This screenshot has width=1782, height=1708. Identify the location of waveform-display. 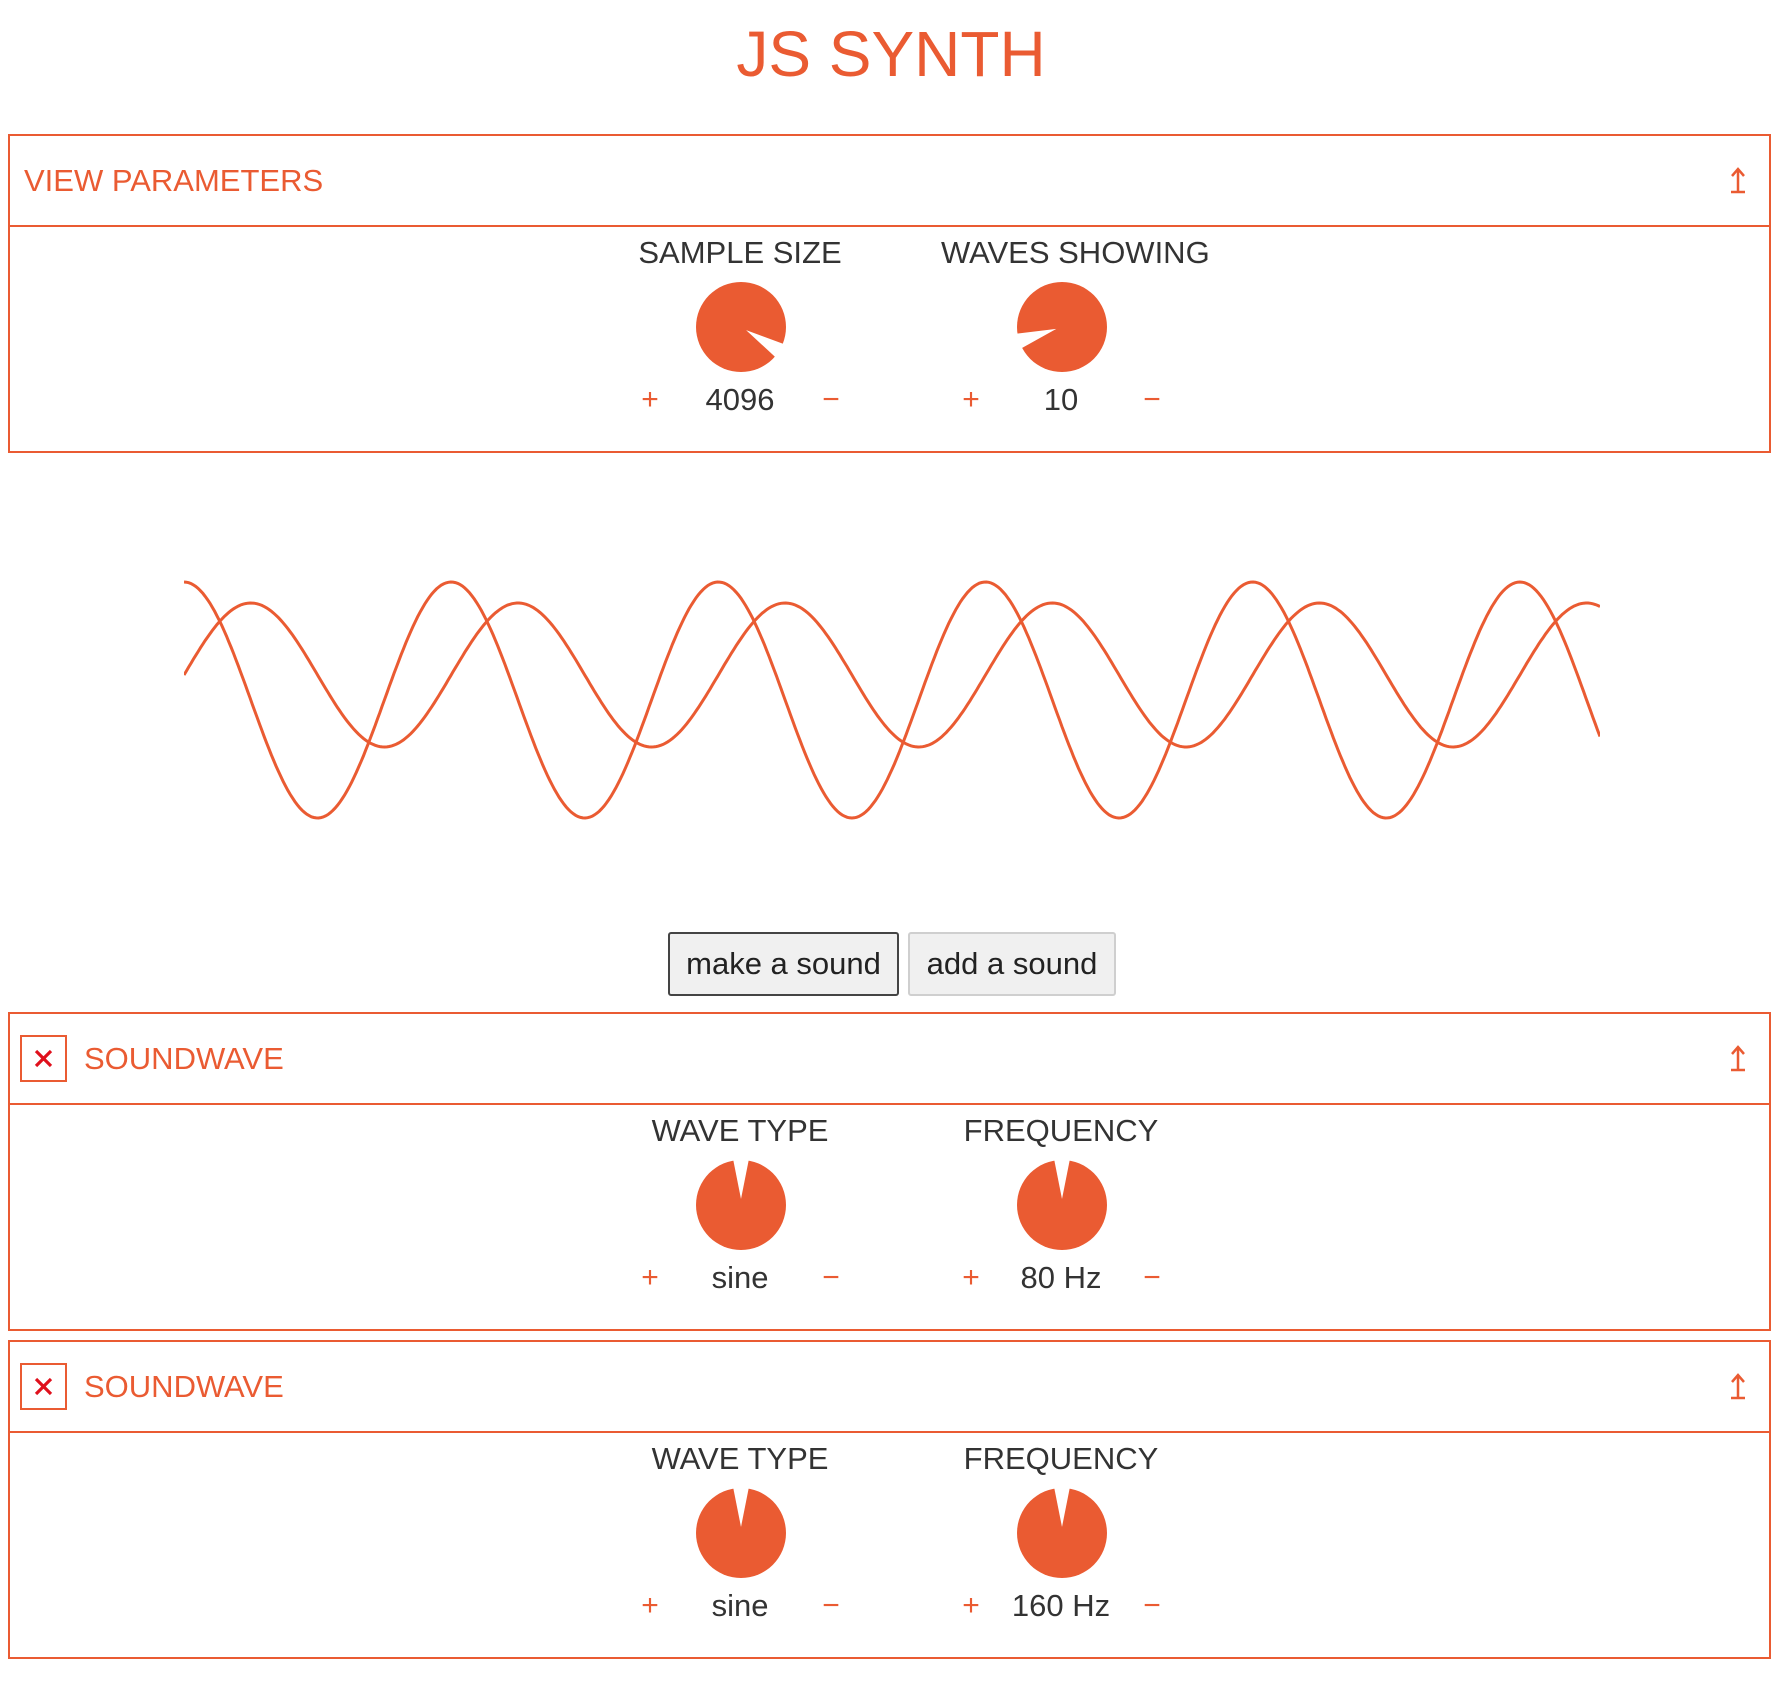
(892, 700).